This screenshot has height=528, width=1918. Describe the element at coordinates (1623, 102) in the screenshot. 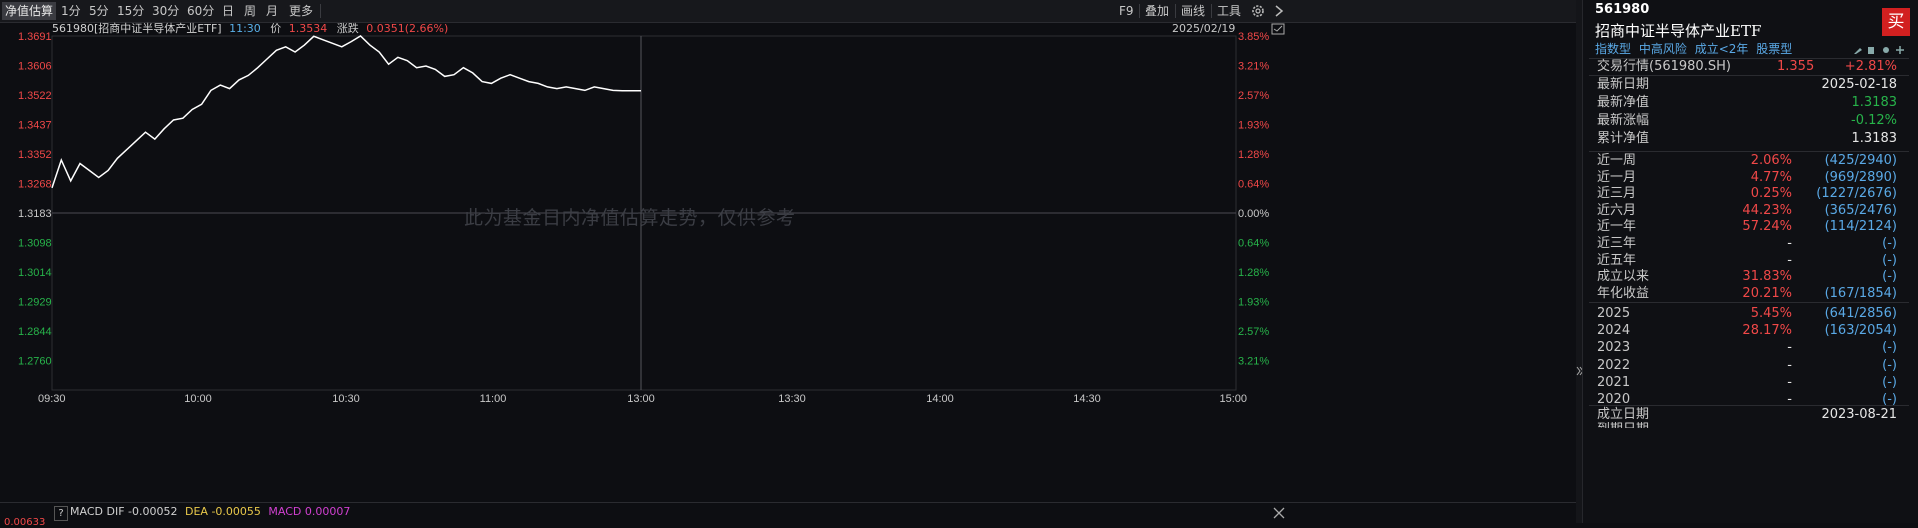

I see `nav-label: 最新净值` at that location.